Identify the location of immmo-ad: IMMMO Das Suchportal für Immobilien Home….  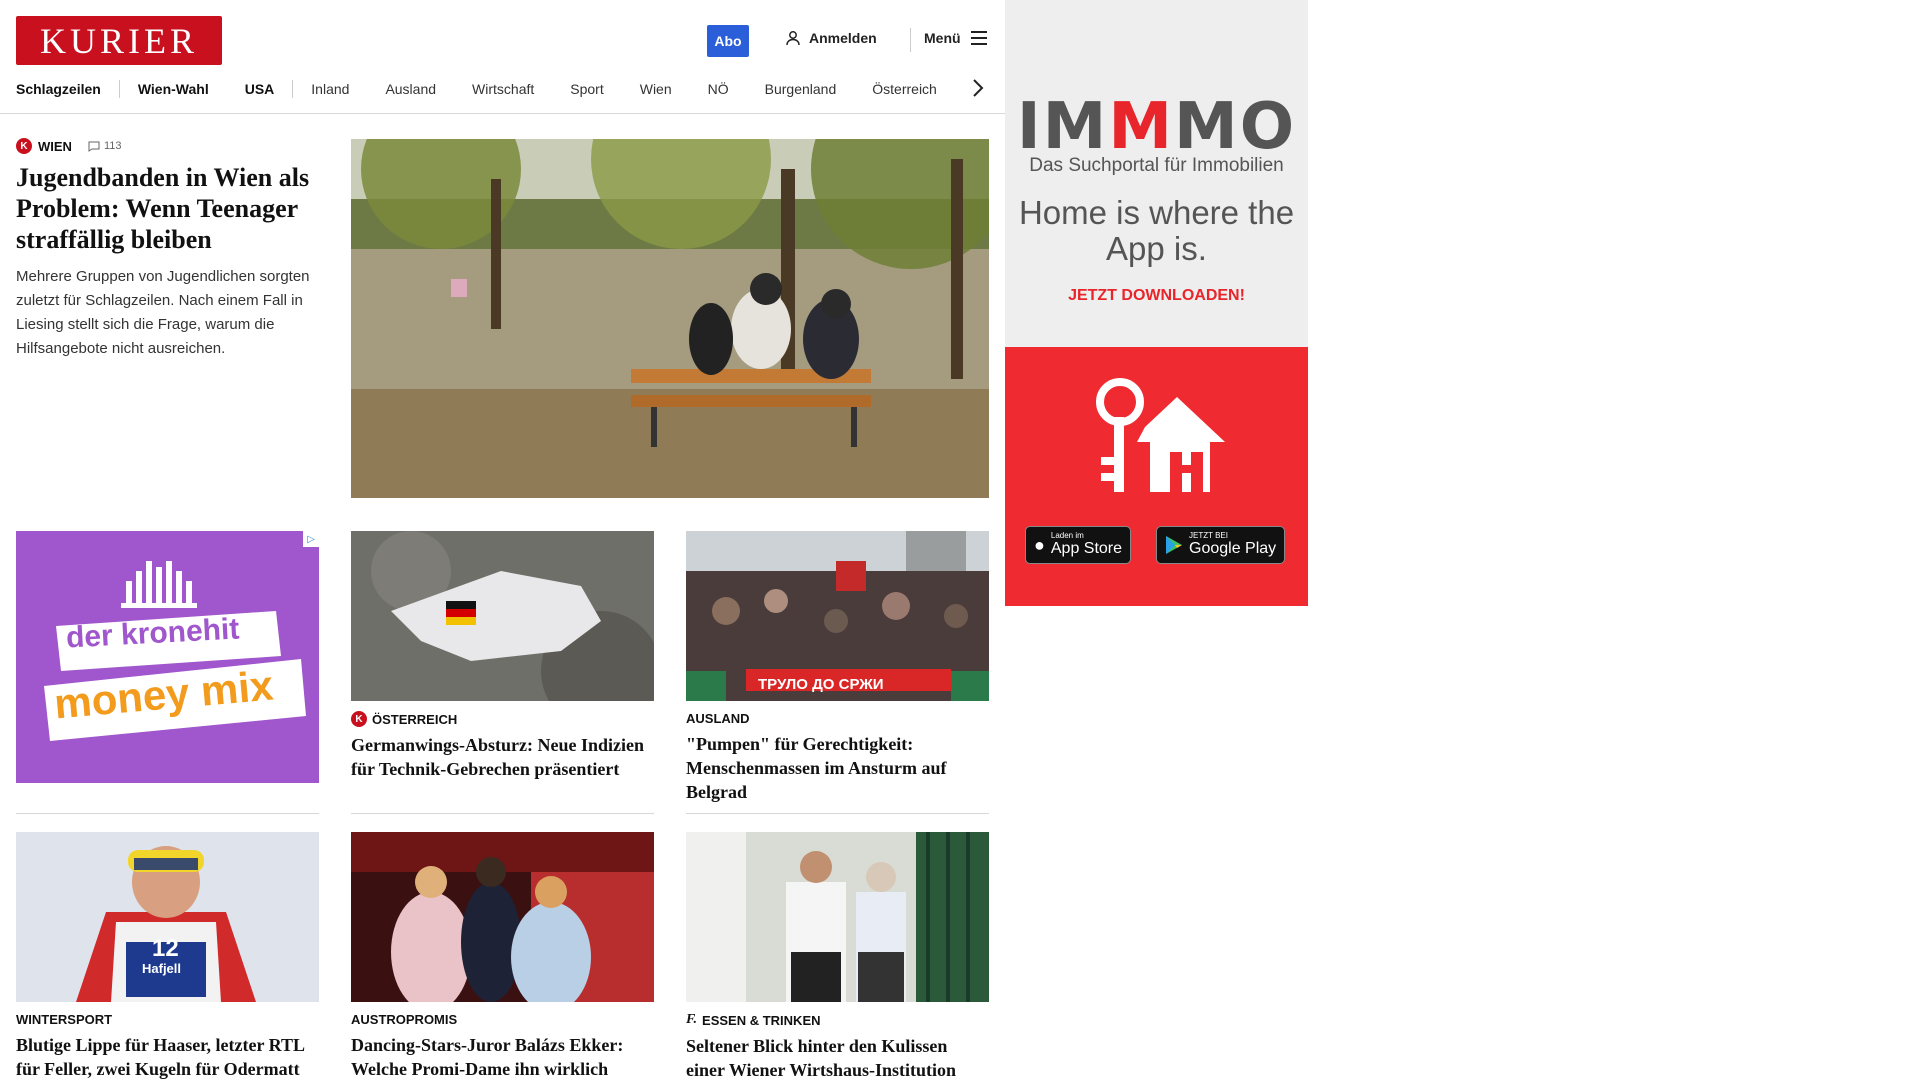
(1156, 303).